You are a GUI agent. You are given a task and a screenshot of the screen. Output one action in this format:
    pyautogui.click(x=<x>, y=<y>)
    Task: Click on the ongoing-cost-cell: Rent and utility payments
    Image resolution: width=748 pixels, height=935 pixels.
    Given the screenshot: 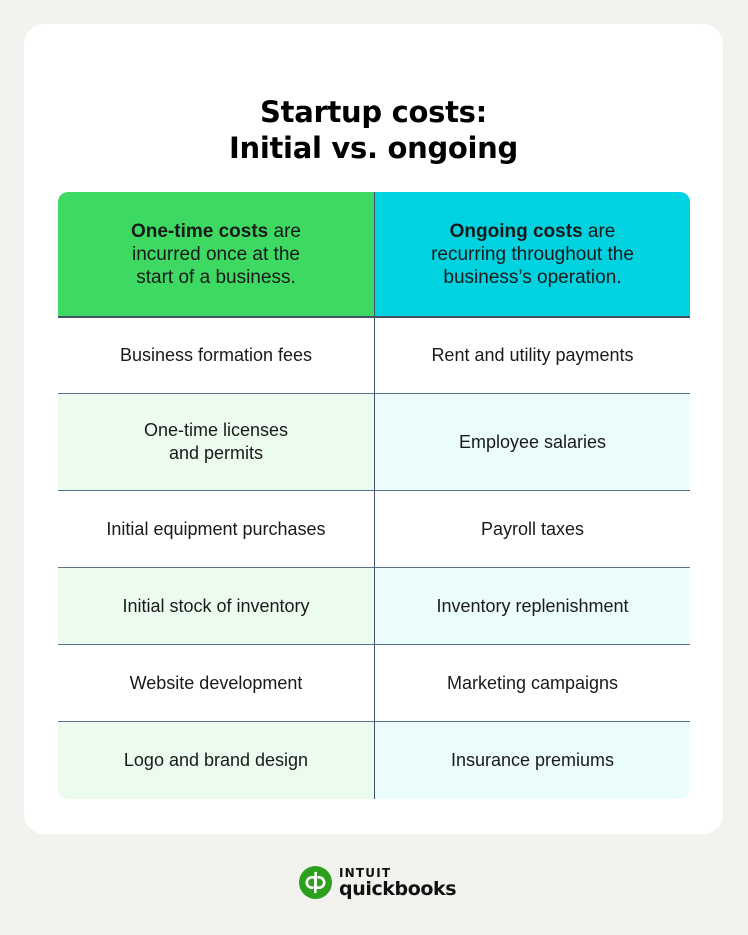 What is the action you would take?
    pyautogui.click(x=532, y=356)
    